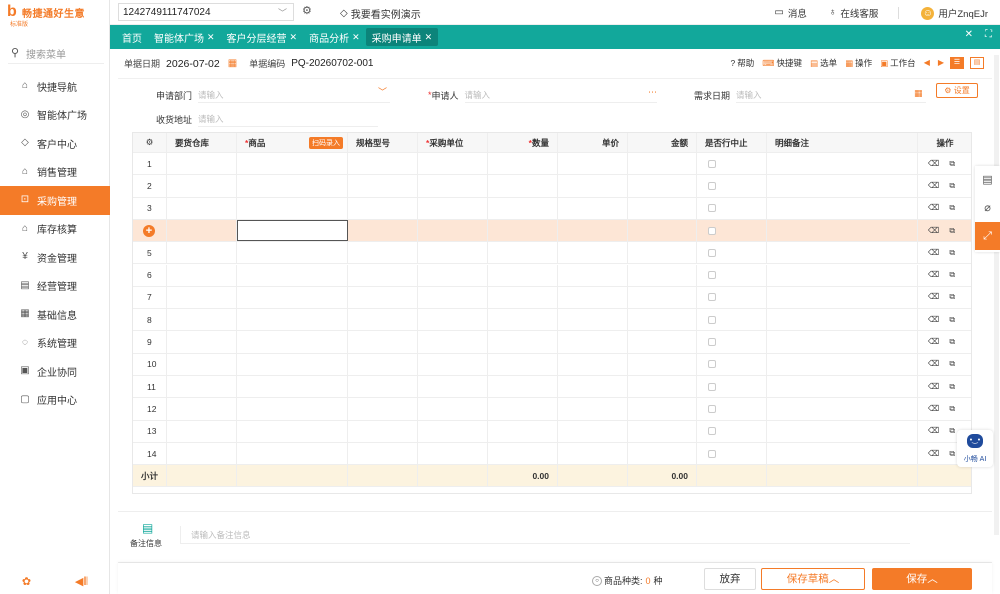 The height and width of the screenshot is (594, 1000). Describe the element at coordinates (55, 400) in the screenshot. I see `sidebar-item: ▢ 应用中心` at that location.